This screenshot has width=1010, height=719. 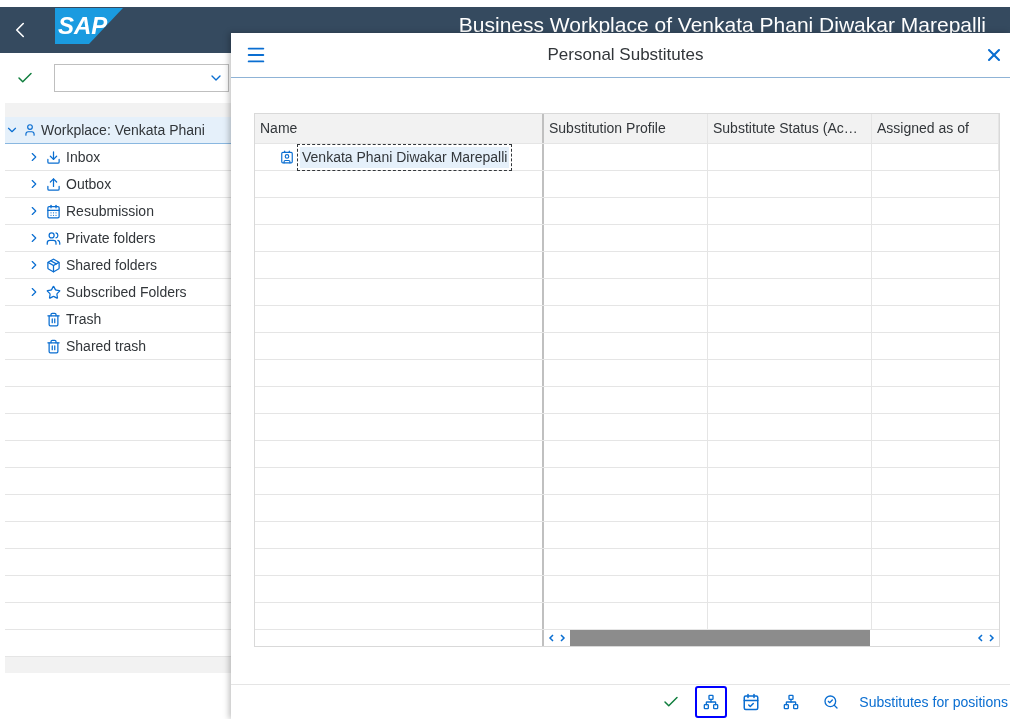 I want to click on tree-row: Shared folders, so click(x=118, y=265).